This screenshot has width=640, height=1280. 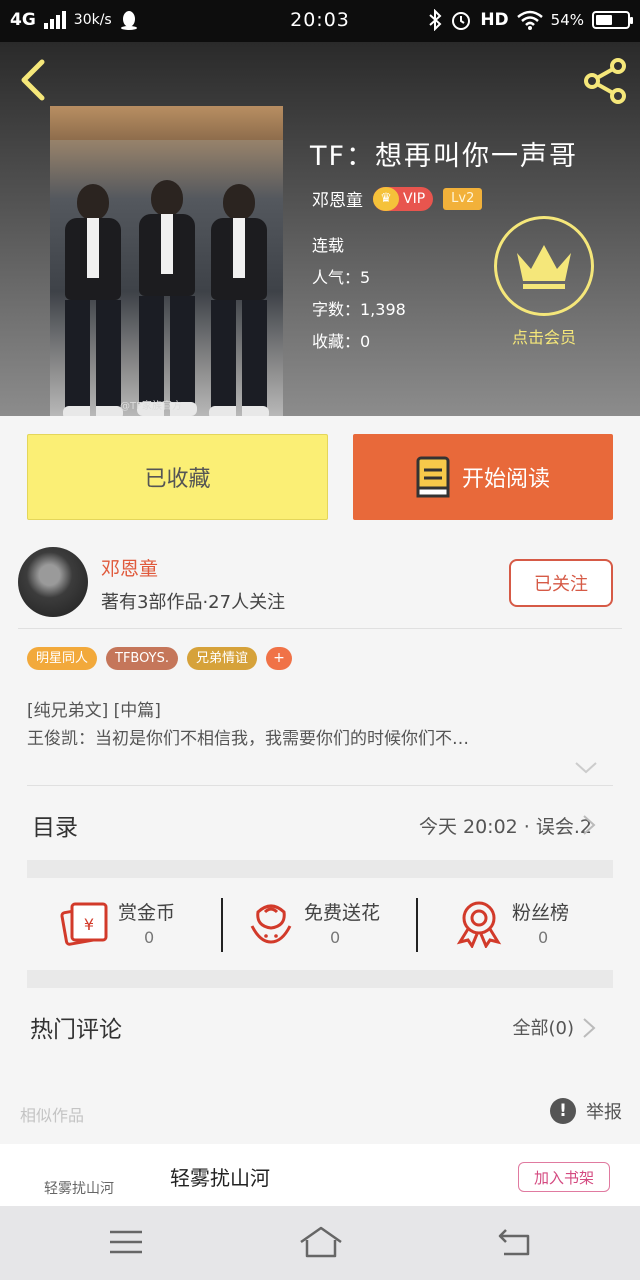 What do you see at coordinates (271, 924) in the screenshot?
I see `flower-icon` at bounding box center [271, 924].